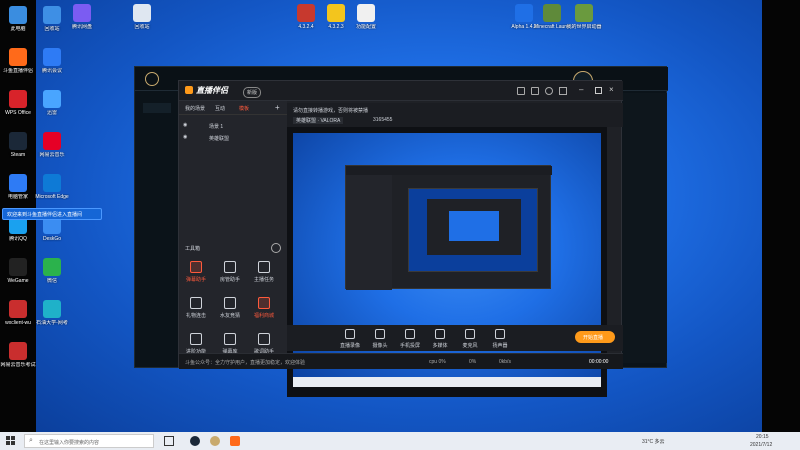 Image resolution: width=800 pixels, height=450 pixels. What do you see at coordinates (563, 91) in the screenshot?
I see `message-icon` at bounding box center [563, 91].